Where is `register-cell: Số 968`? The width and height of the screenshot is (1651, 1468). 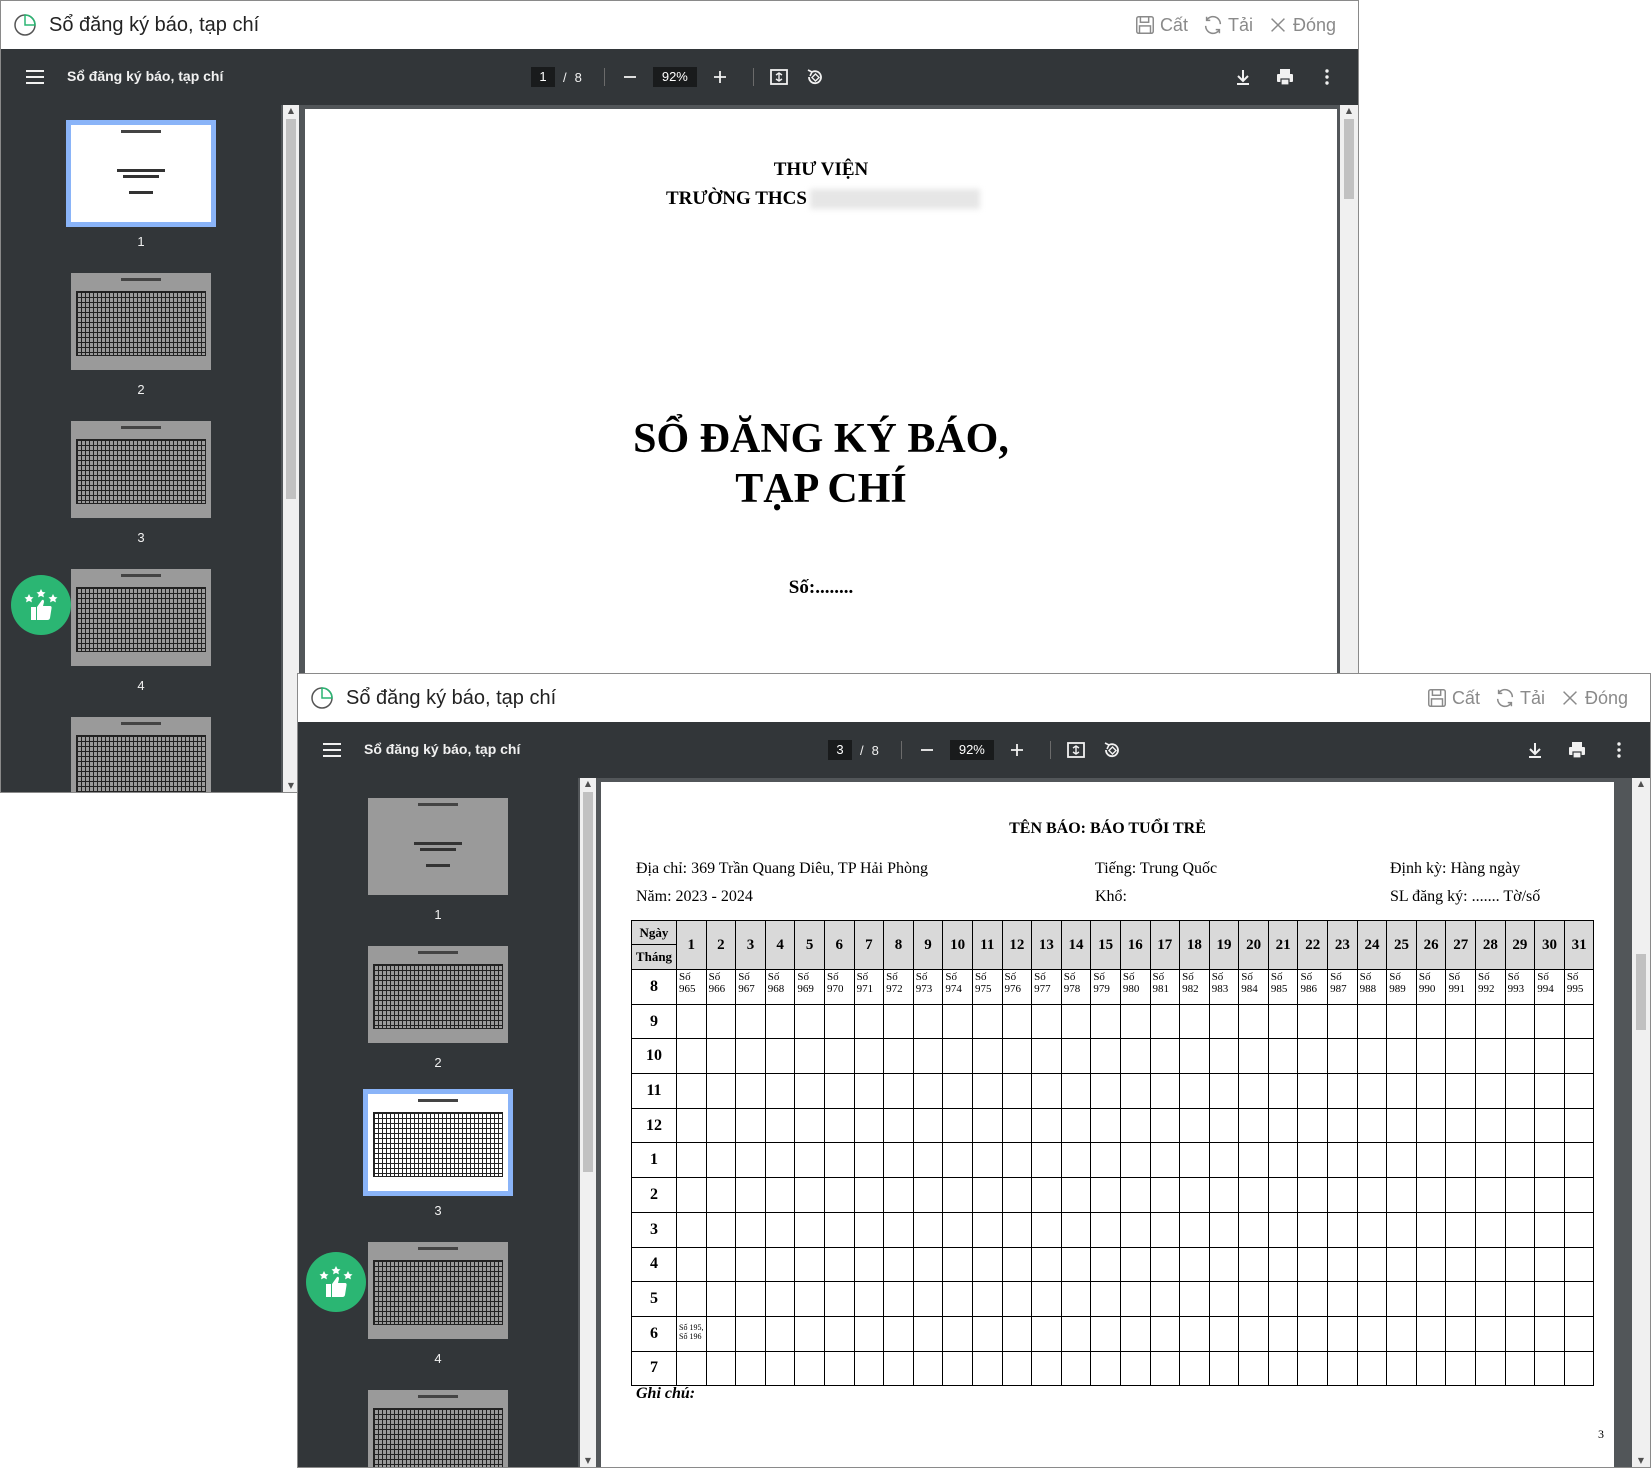
register-cell: Số 968 is located at coordinates (780, 987).